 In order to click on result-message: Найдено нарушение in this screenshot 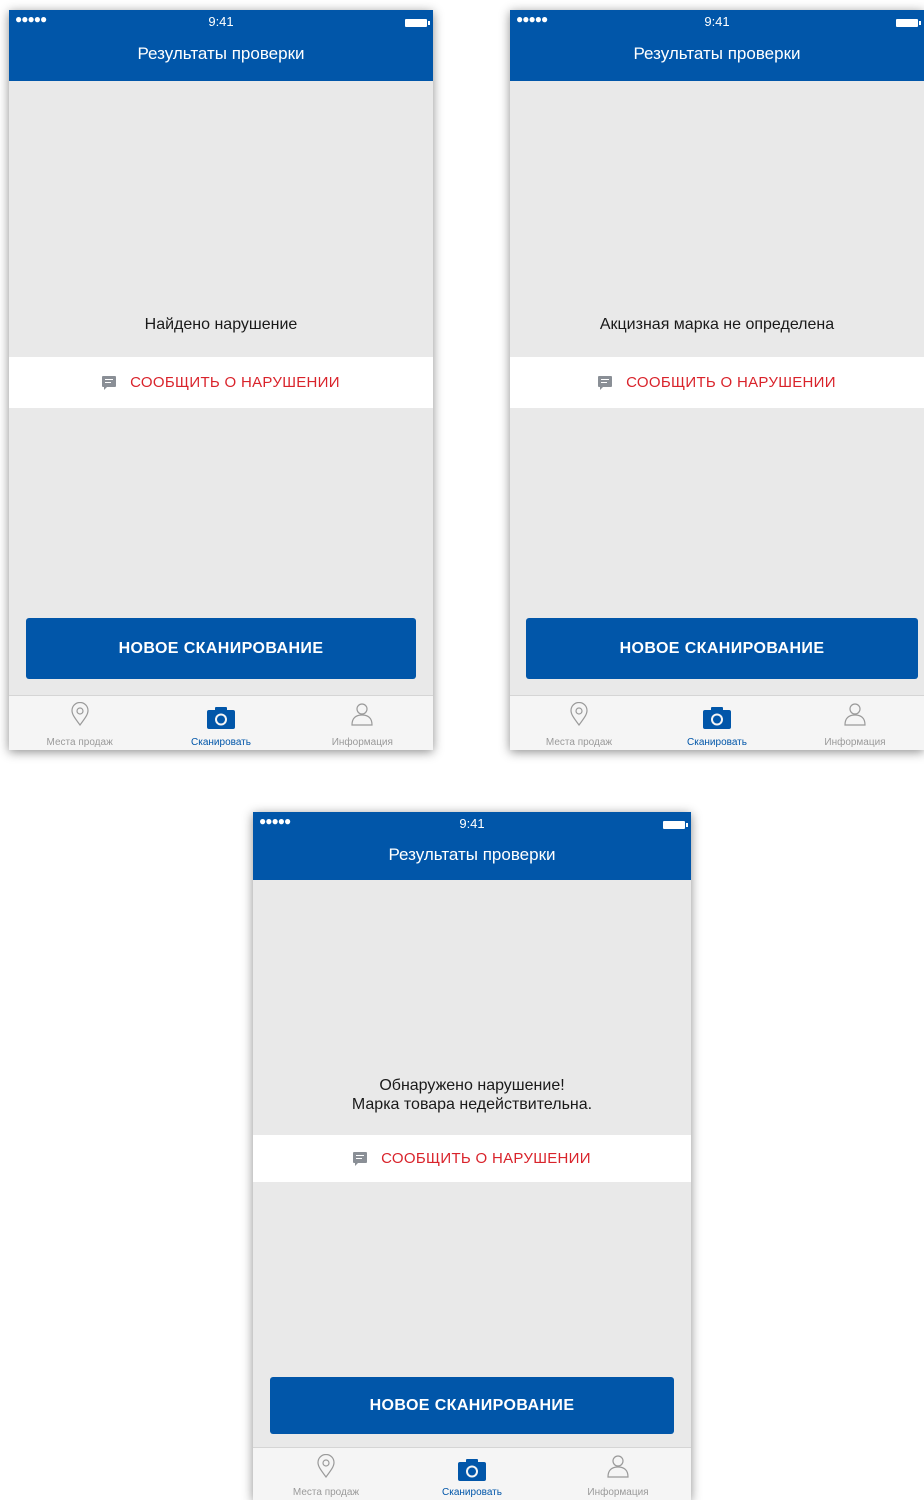, I will do `click(221, 324)`.